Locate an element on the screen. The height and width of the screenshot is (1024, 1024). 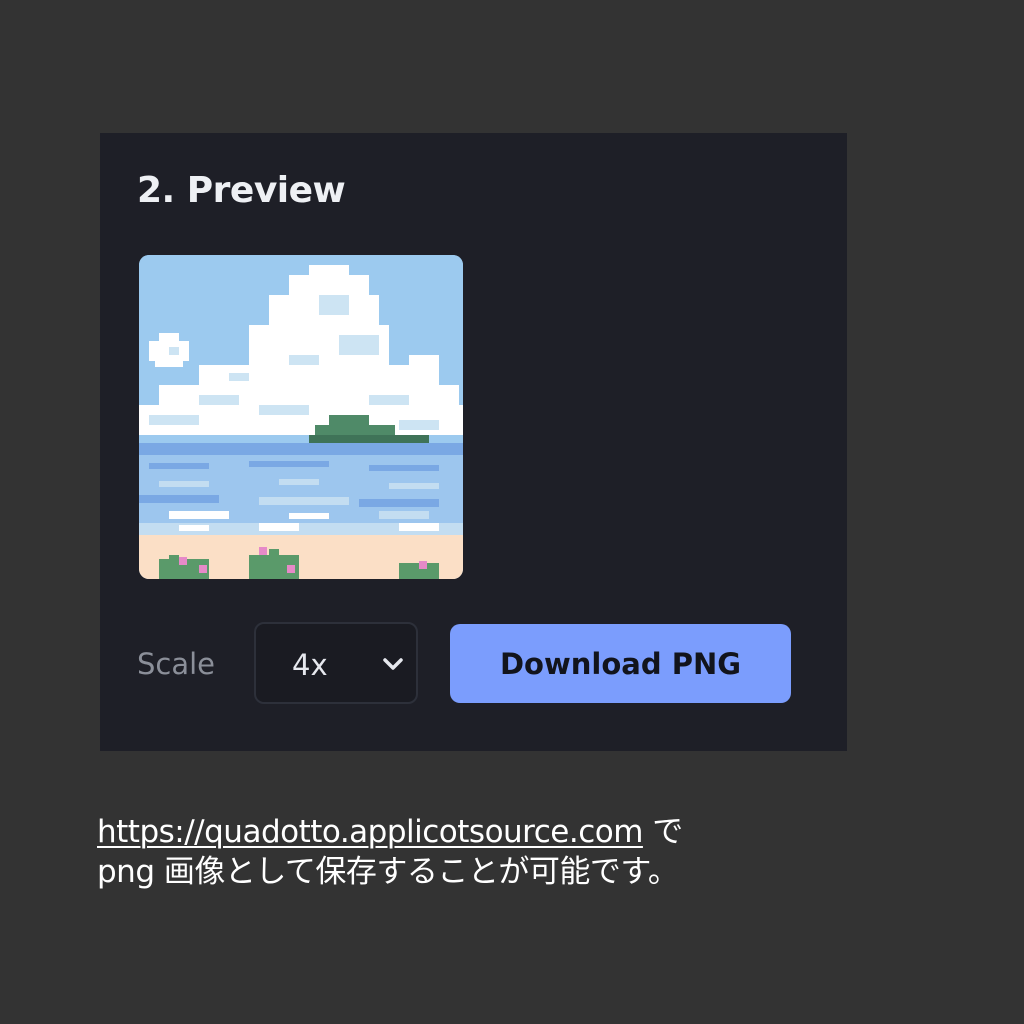
chevron-down-icon is located at coordinates (393, 664).